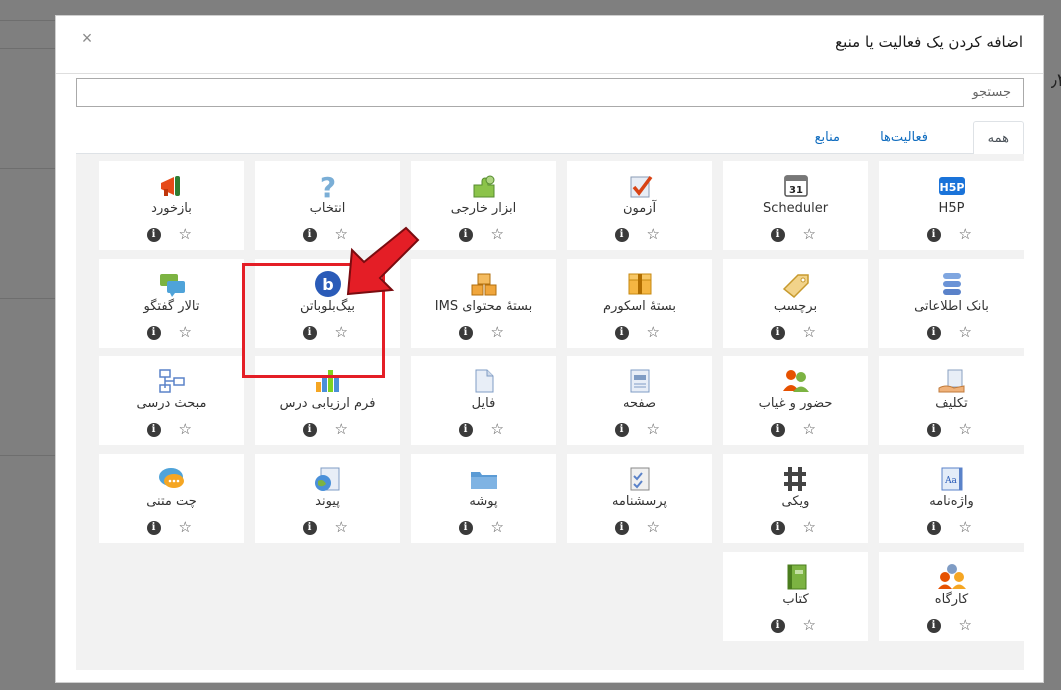  I want to click on quiz-check-icon, so click(640, 186).